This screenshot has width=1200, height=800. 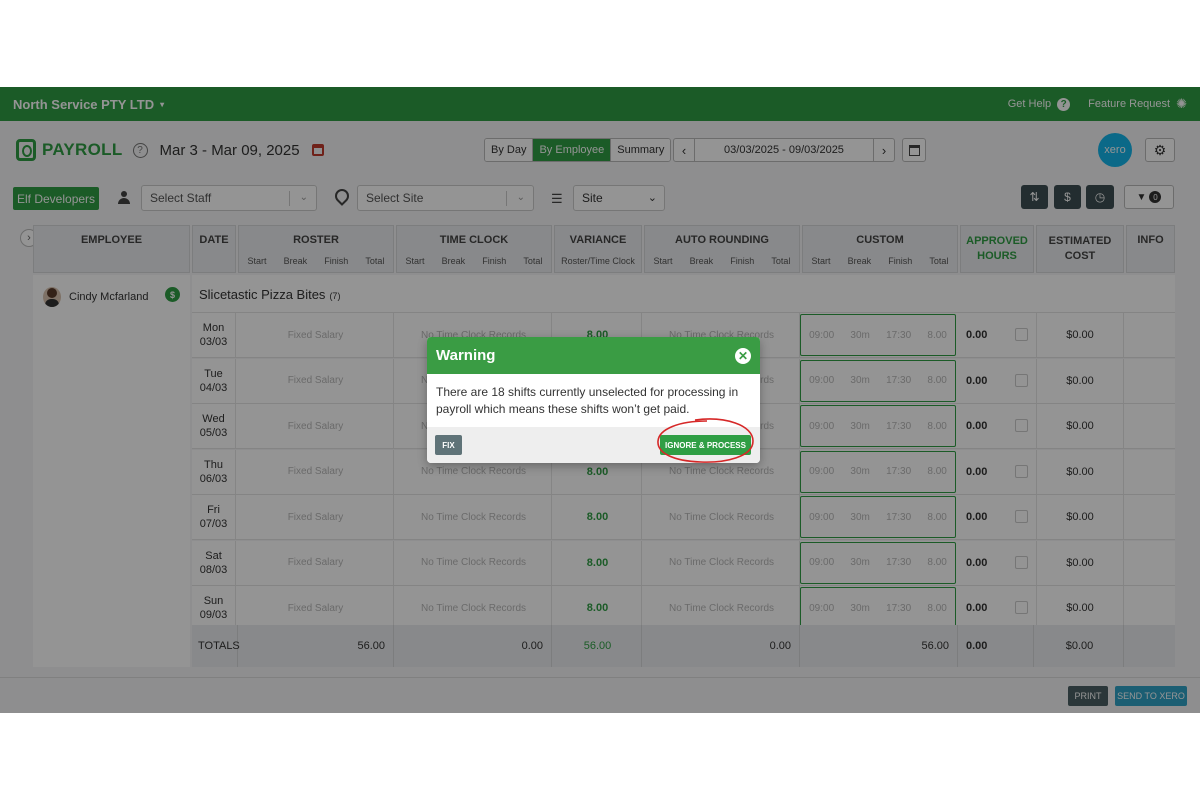 What do you see at coordinates (448, 445) in the screenshot?
I see `fix-button: FIX` at bounding box center [448, 445].